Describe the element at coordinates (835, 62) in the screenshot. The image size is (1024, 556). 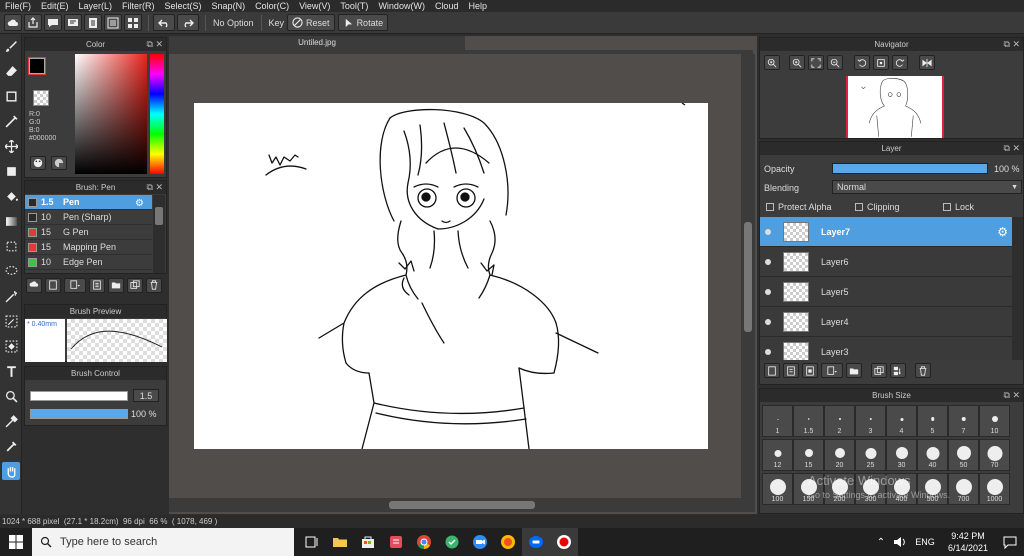
I see `zoom-out-button` at that location.